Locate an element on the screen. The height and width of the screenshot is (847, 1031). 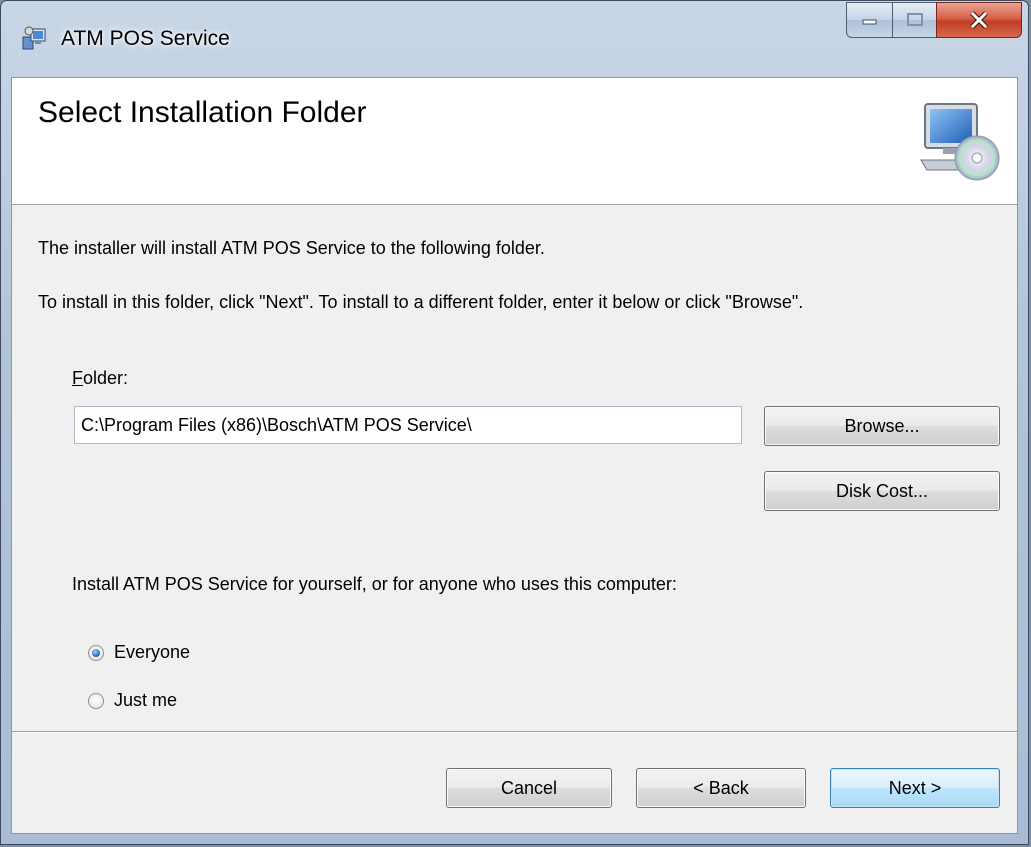
maximize-button is located at coordinates (914, 20).